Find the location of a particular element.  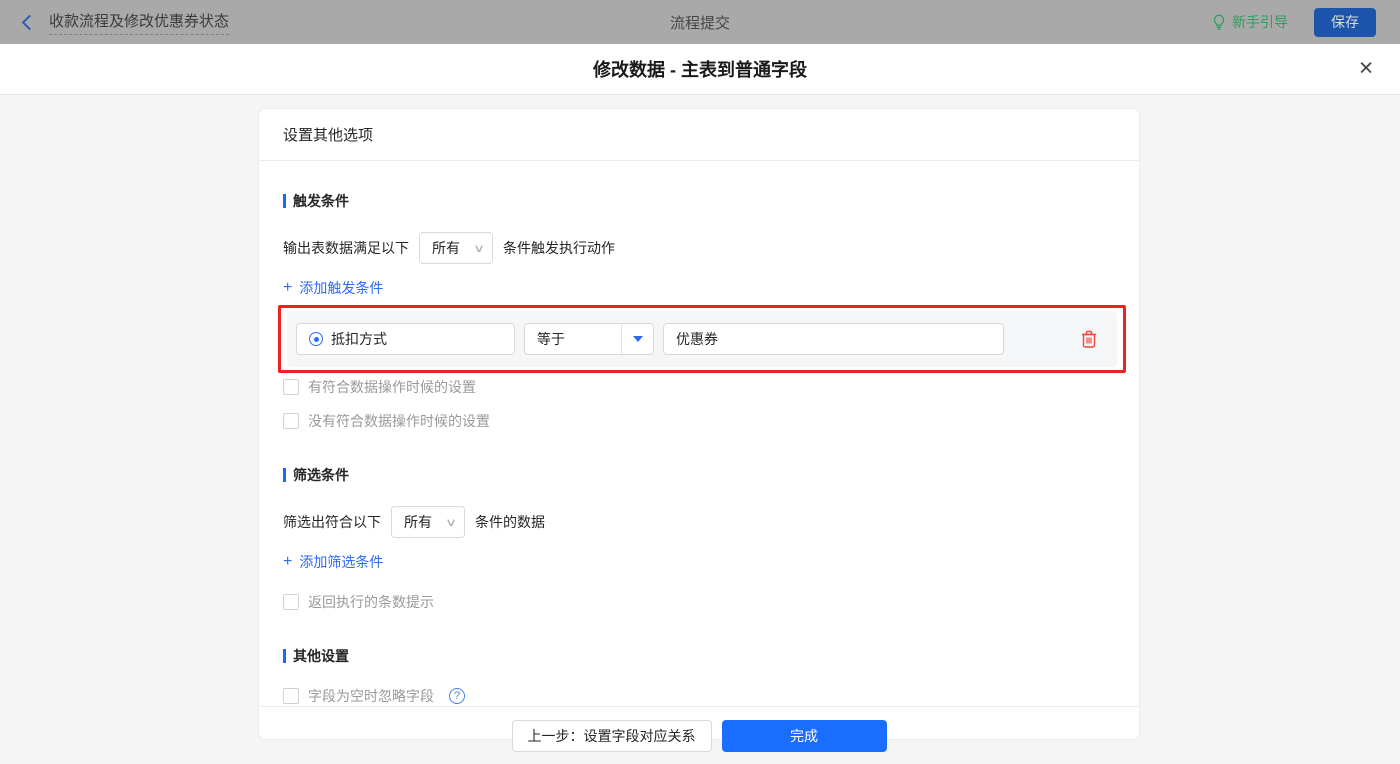

checkbox-has-match-label: 有符合数据操作时候的设置 is located at coordinates (392, 387).